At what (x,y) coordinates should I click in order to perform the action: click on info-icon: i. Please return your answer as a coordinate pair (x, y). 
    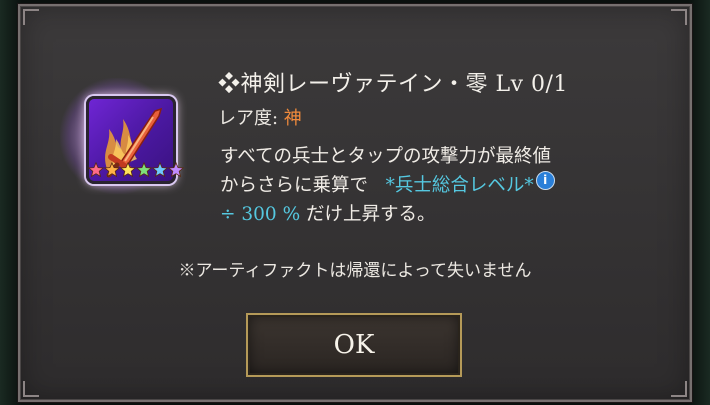
    Looking at the image, I should click on (545, 180).